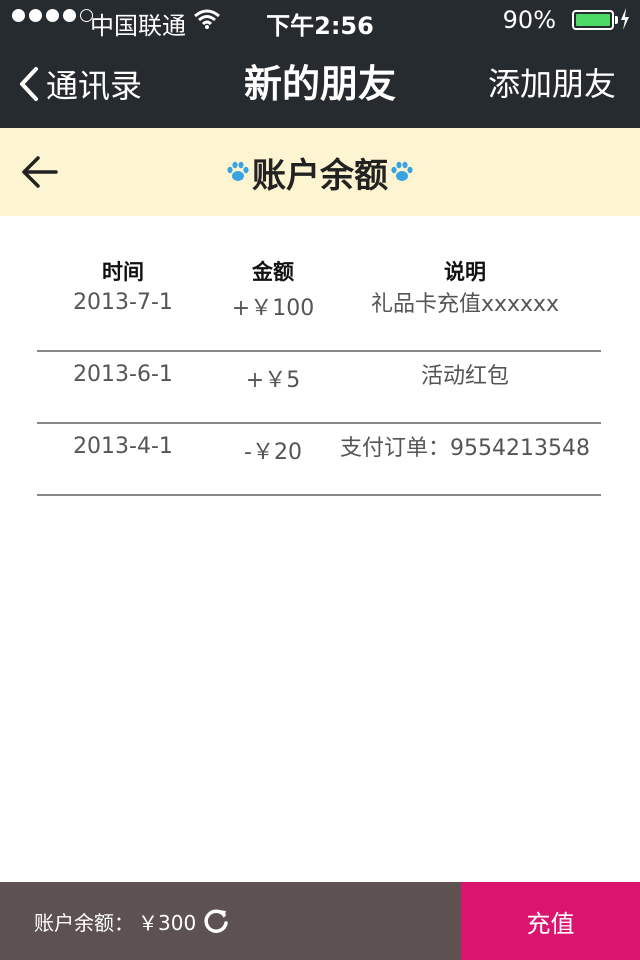  What do you see at coordinates (123, 302) in the screenshot?
I see `row-date: 2013-7-1` at bounding box center [123, 302].